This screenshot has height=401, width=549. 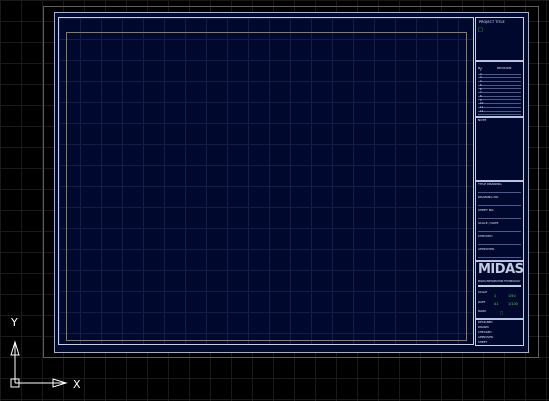 I want to click on midas-logo: MIDAS, so click(x=501, y=269).